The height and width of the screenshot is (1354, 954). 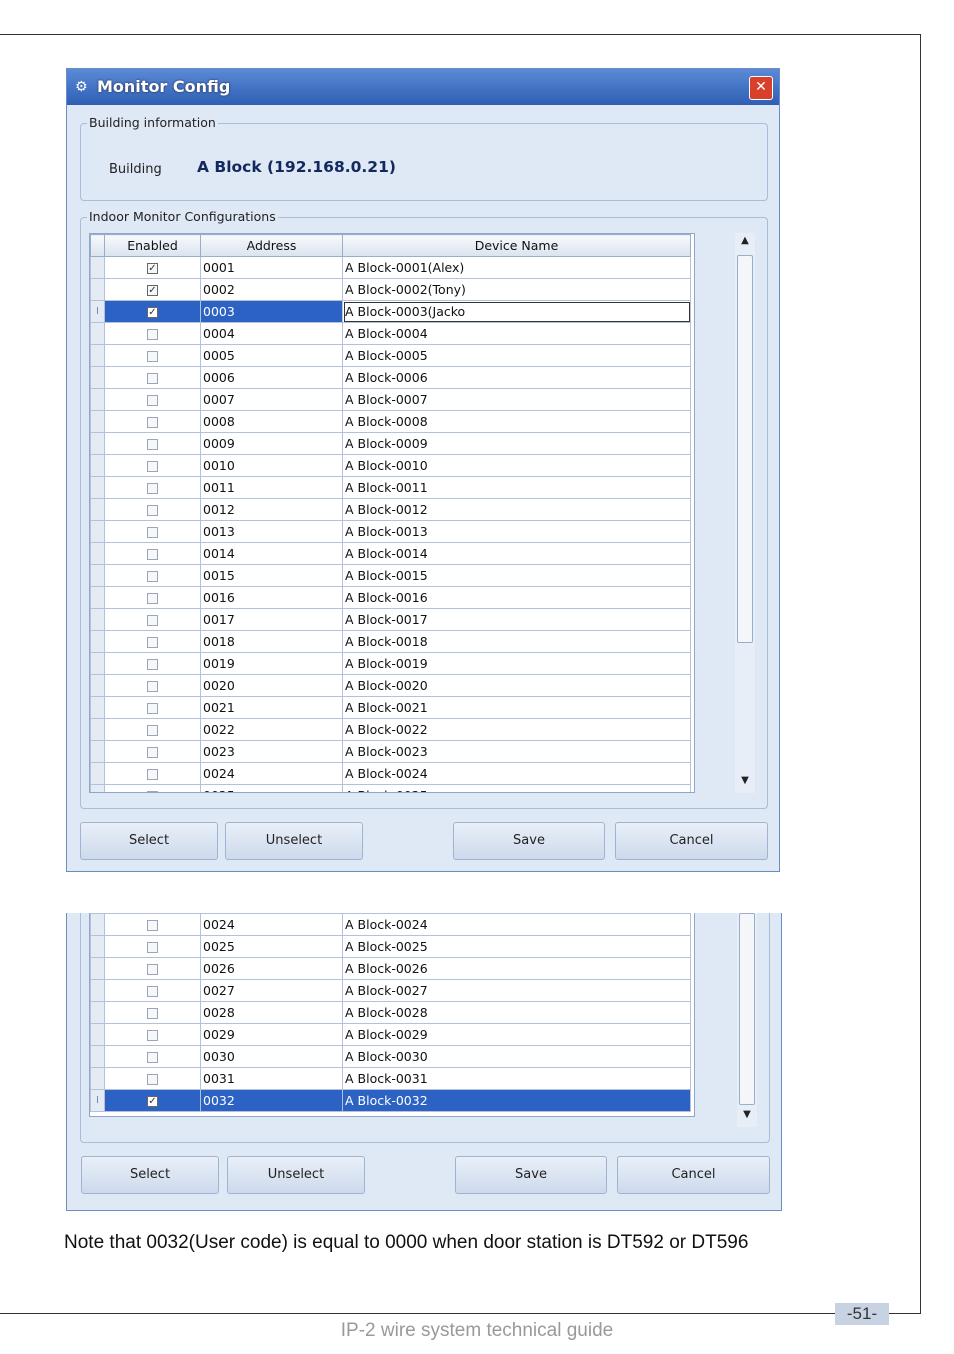 I want to click on address-cell: 0020, so click(x=271, y=685).